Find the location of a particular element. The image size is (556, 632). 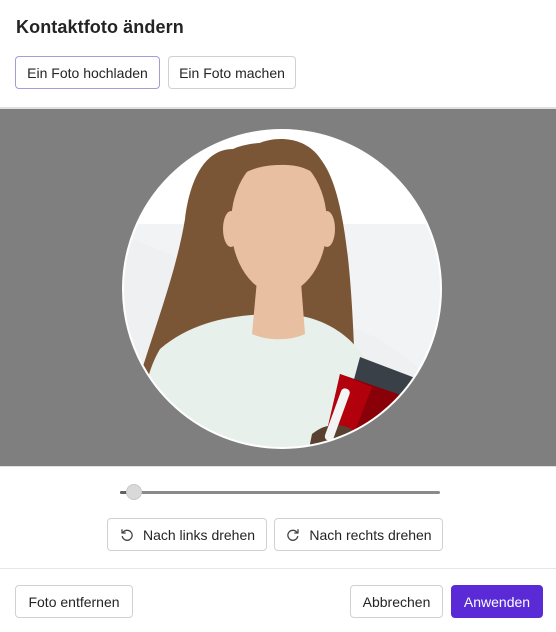

footer-divider is located at coordinates (278, 568).